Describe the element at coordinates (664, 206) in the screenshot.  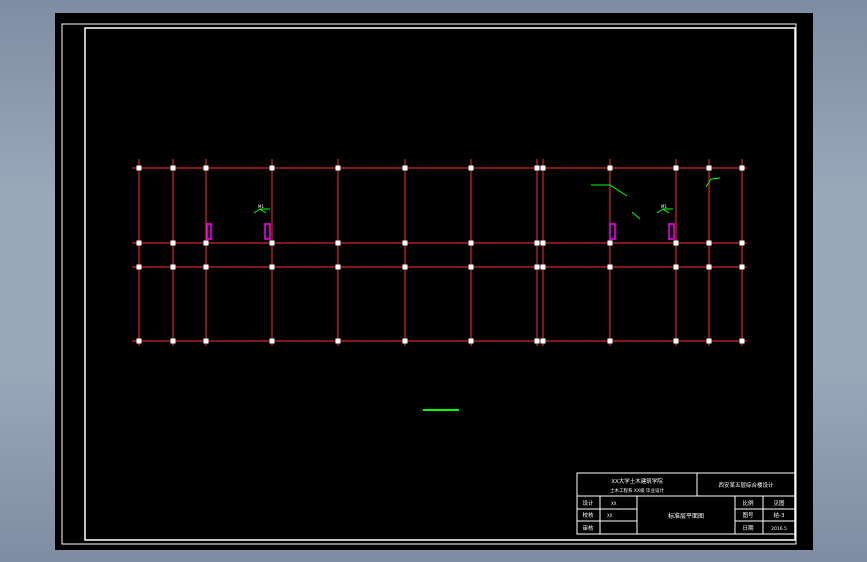
I see `door-tag-2: M1` at that location.